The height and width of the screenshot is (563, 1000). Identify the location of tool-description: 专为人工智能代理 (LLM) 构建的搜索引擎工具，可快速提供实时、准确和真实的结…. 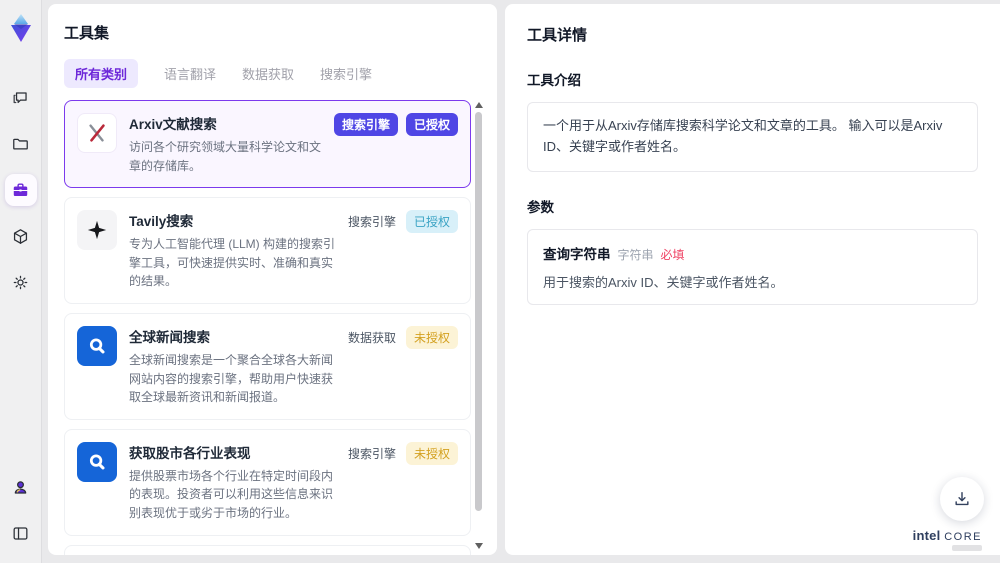
(232, 263).